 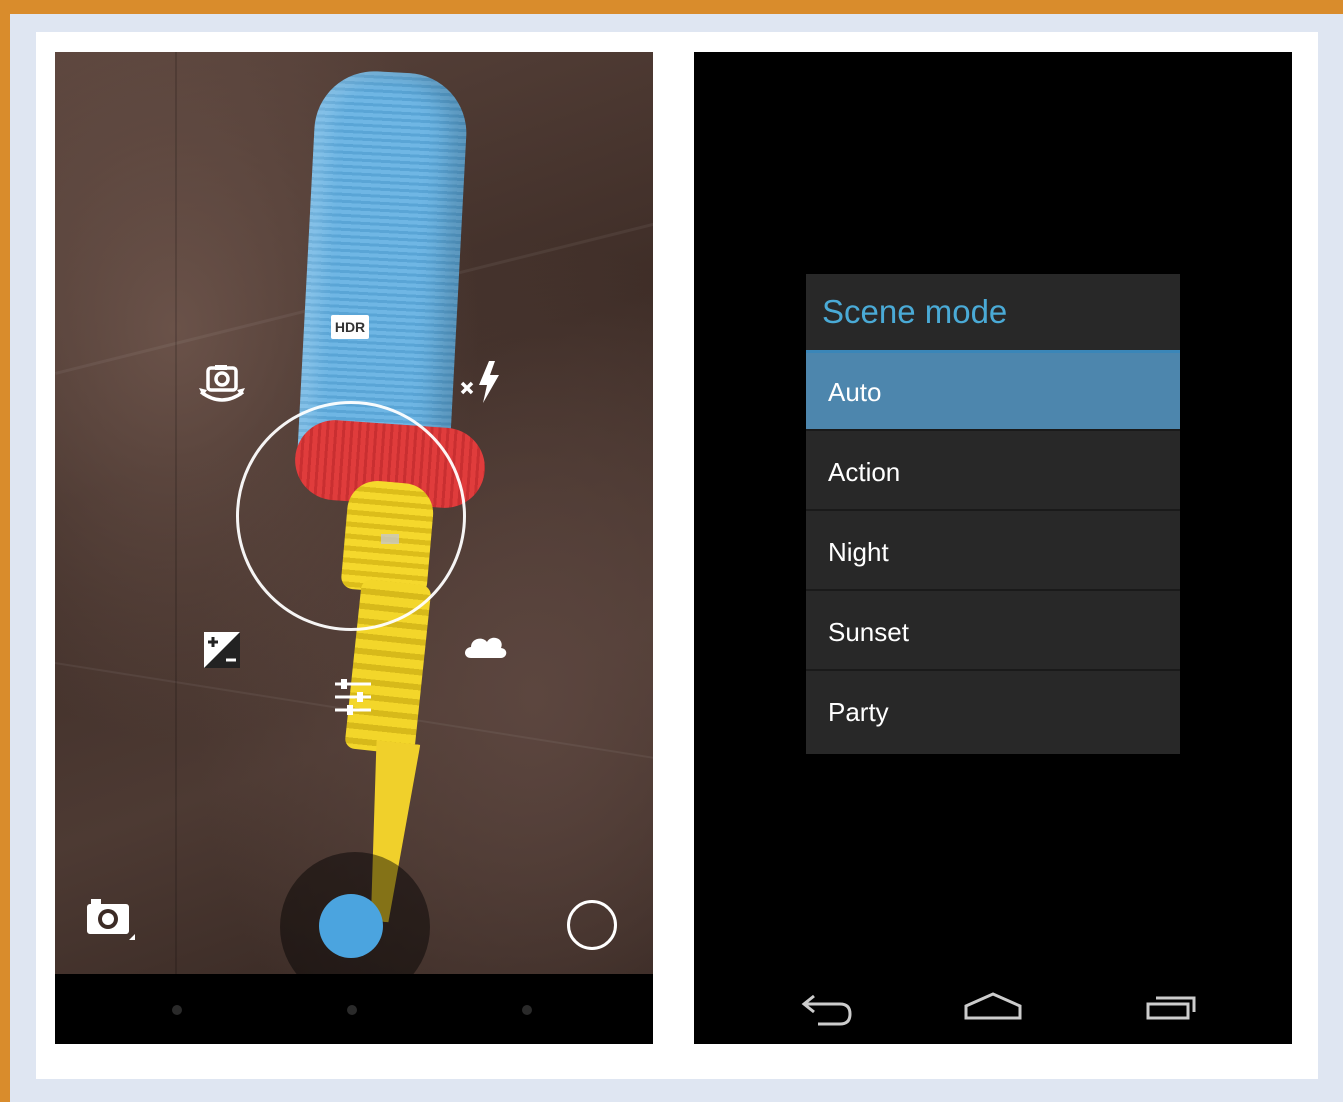 I want to click on gallery-thumbnail-button, so click(x=592, y=925).